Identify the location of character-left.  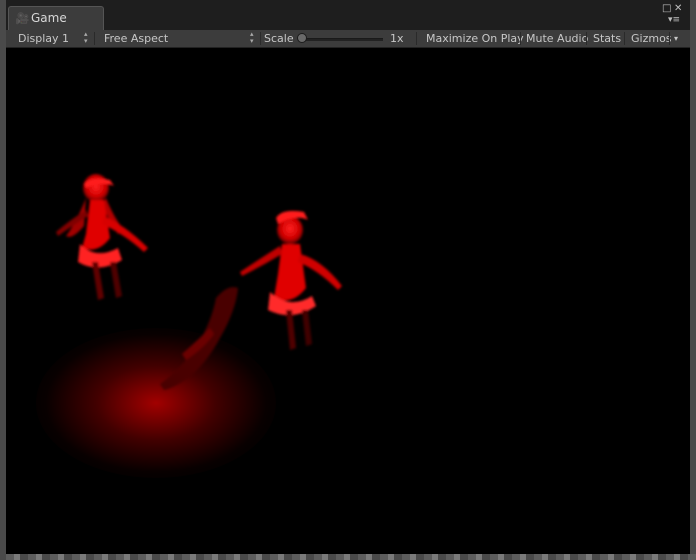
(102, 237).